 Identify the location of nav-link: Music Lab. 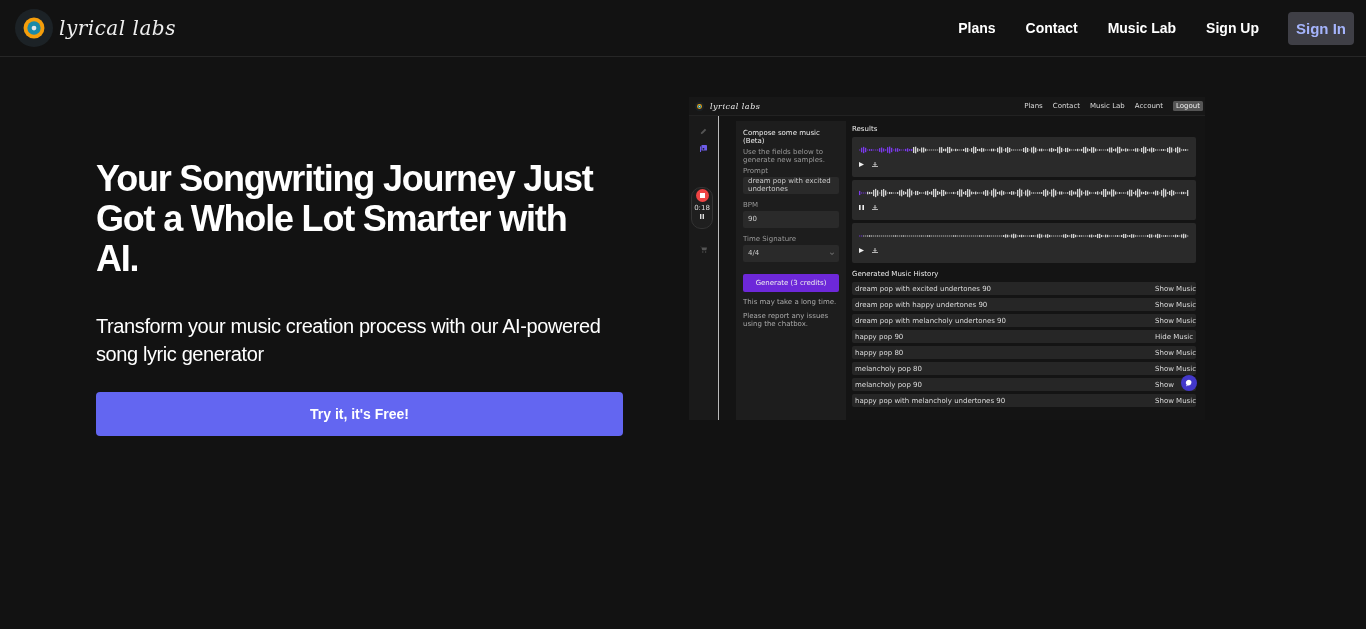
(1142, 28).